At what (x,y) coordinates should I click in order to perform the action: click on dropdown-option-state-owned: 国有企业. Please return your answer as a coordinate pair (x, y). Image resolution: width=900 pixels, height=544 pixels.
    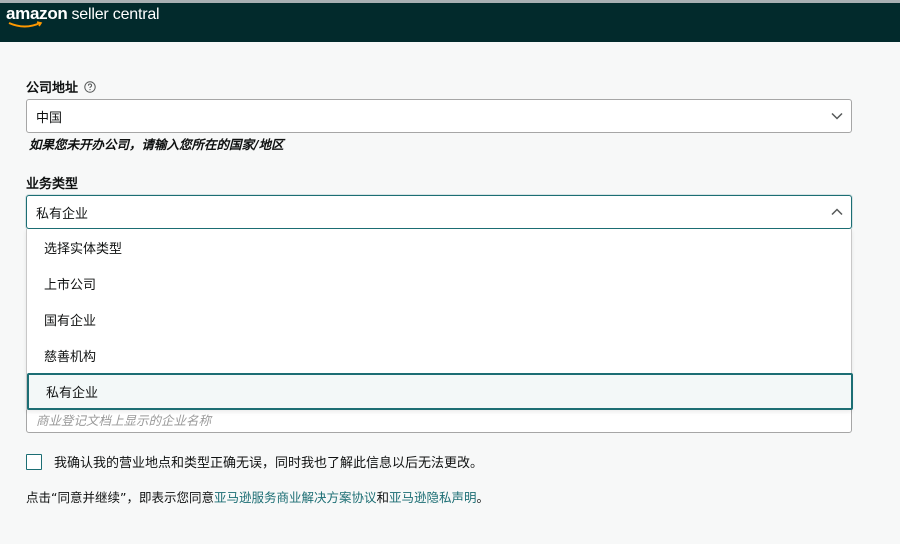
    Looking at the image, I should click on (439, 319).